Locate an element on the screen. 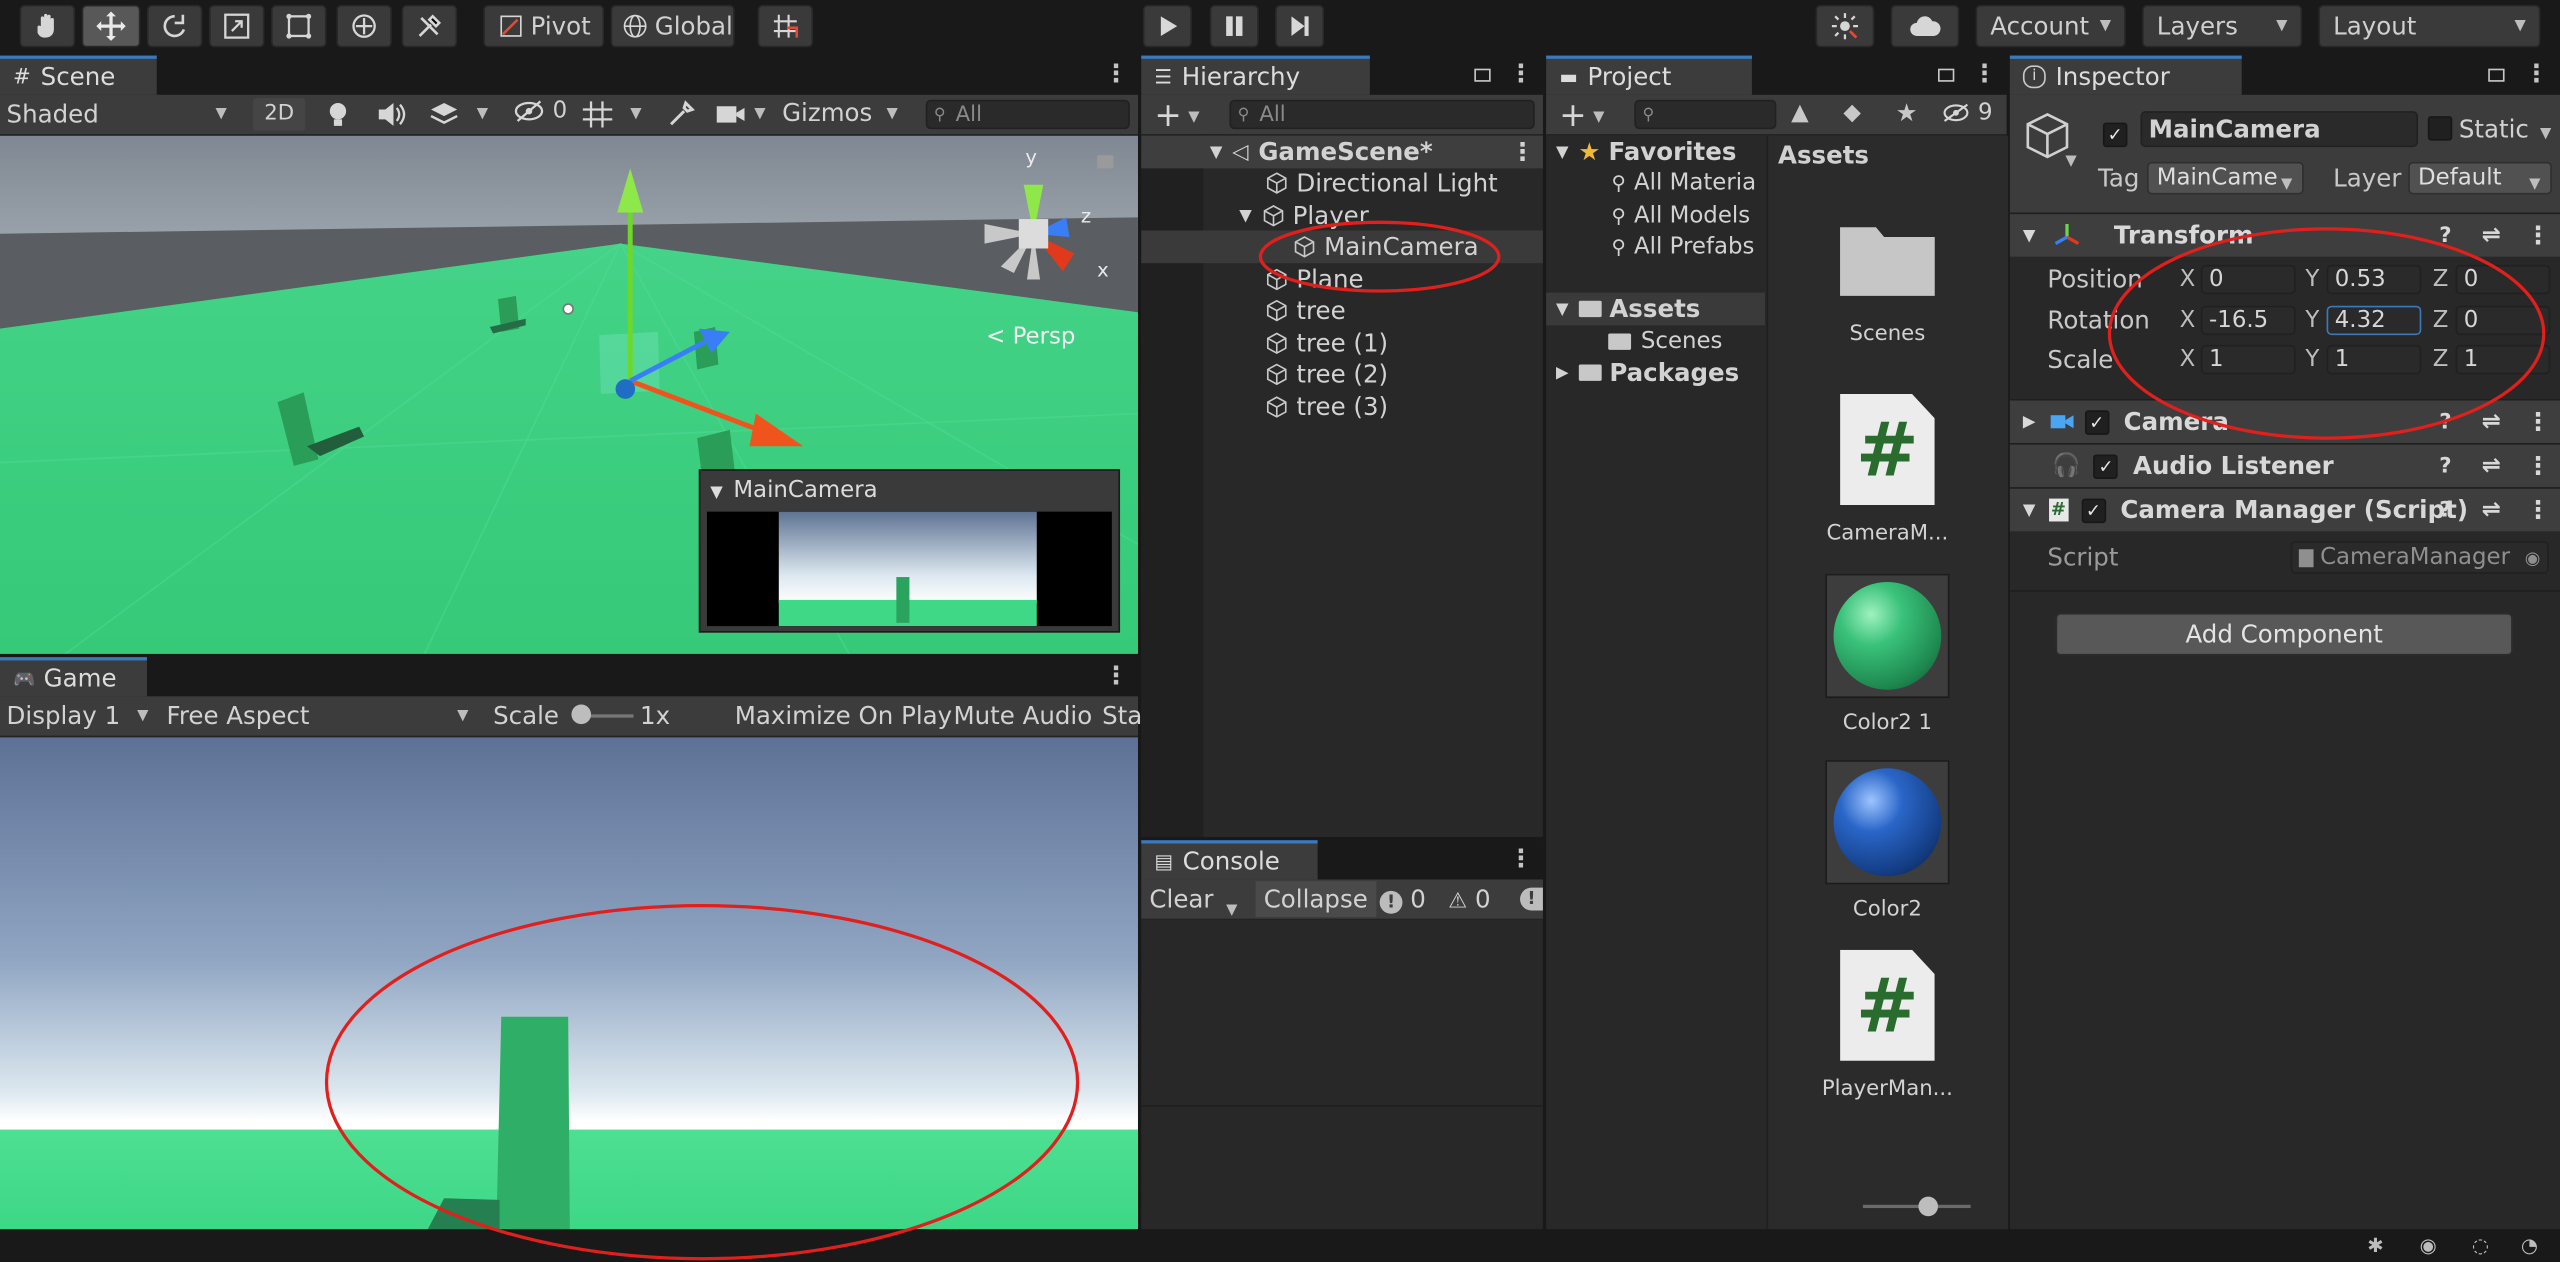  transform-header: ▼ Transform ? ⇌ ⋮ is located at coordinates (2284, 234).